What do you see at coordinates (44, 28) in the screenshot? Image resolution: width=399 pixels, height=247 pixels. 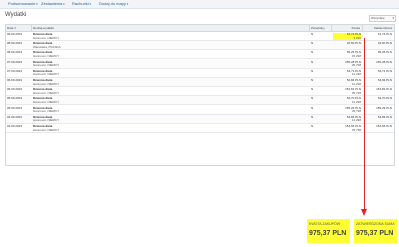 I see `header-name-label: Rodzaj wydatku` at bounding box center [44, 28].